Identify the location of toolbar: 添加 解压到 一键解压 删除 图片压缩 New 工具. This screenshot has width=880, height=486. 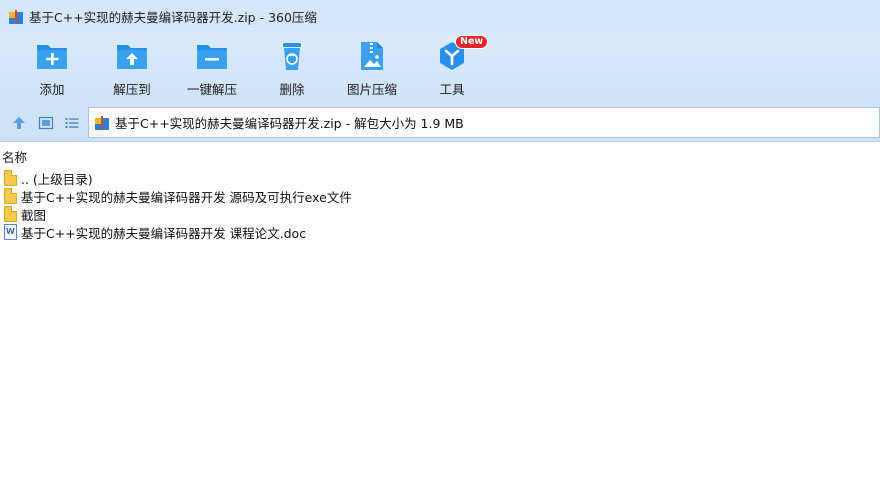
(440, 69).